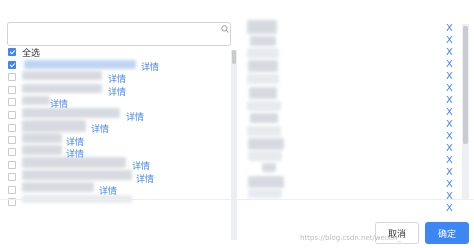 The image size is (474, 248). What do you see at coordinates (31, 54) in the screenshot?
I see `select-all-label: 全选` at bounding box center [31, 54].